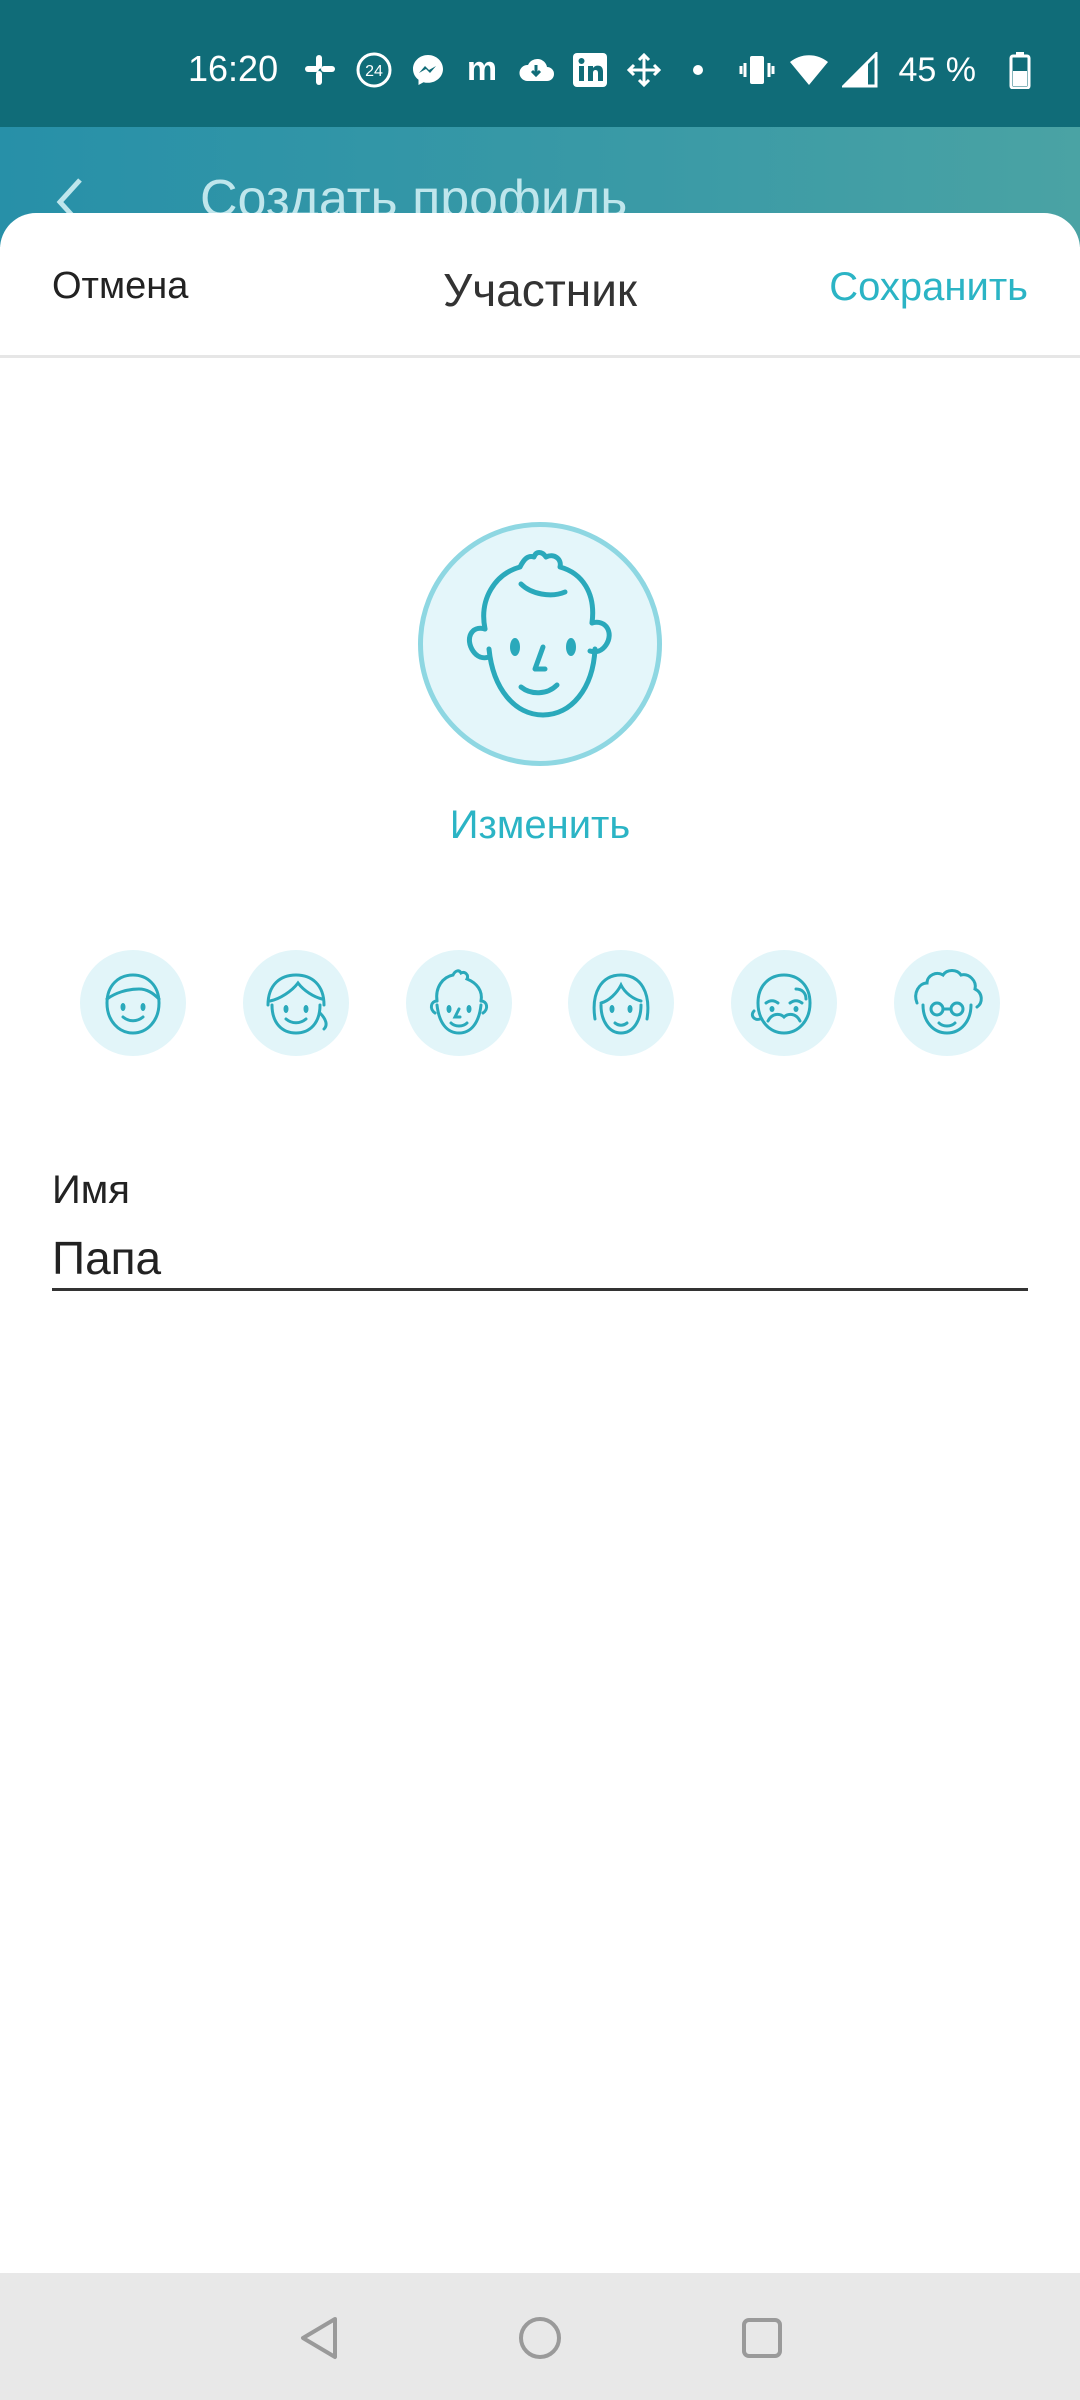  Describe the element at coordinates (540, 1003) in the screenshot. I see `avatar-options` at that location.